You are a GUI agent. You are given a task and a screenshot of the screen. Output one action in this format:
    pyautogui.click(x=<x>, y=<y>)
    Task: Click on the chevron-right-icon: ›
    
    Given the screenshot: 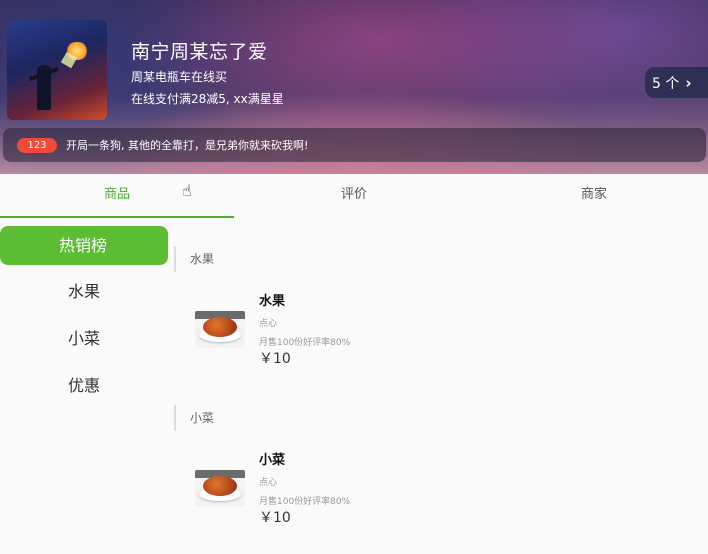 What is the action you would take?
    pyautogui.click(x=688, y=82)
    